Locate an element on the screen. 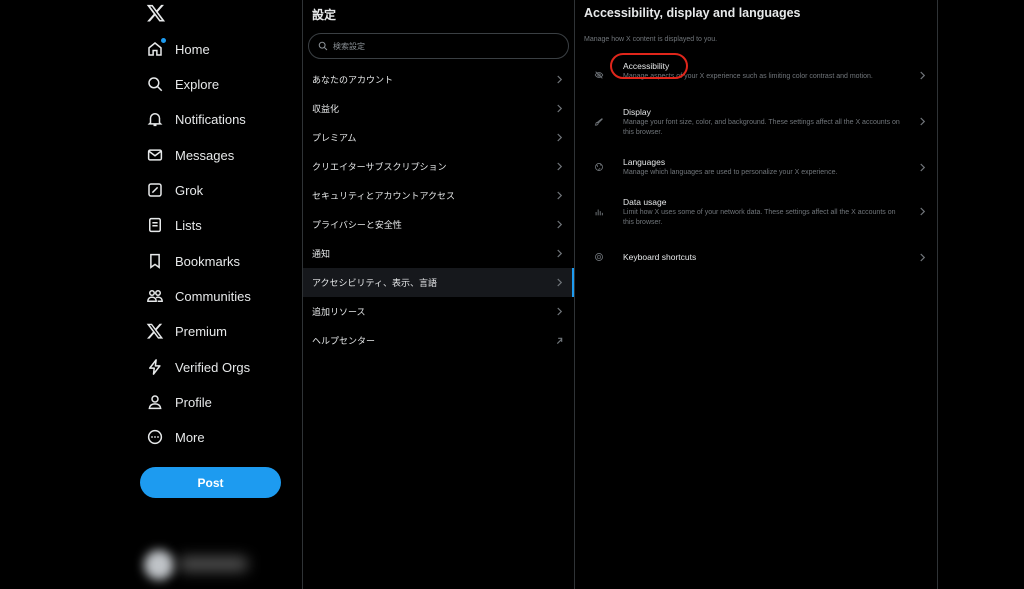 This screenshot has height=589, width=1024. nav-item-profile: Profile is located at coordinates (179, 402).